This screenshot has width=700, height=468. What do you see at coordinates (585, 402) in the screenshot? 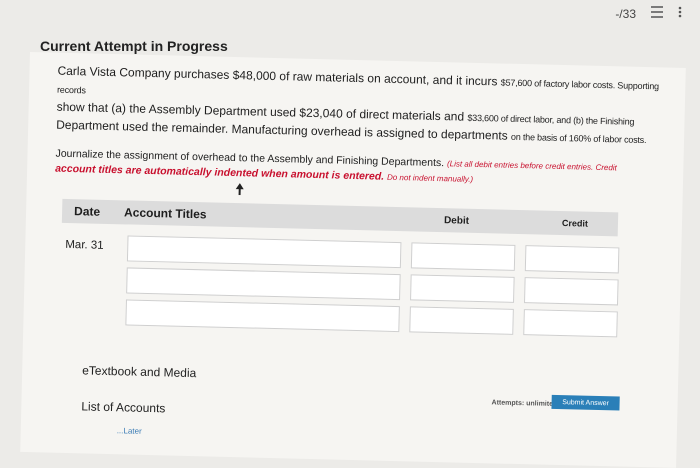
I see `submit-answer-button: Submit Answer` at bounding box center [585, 402].